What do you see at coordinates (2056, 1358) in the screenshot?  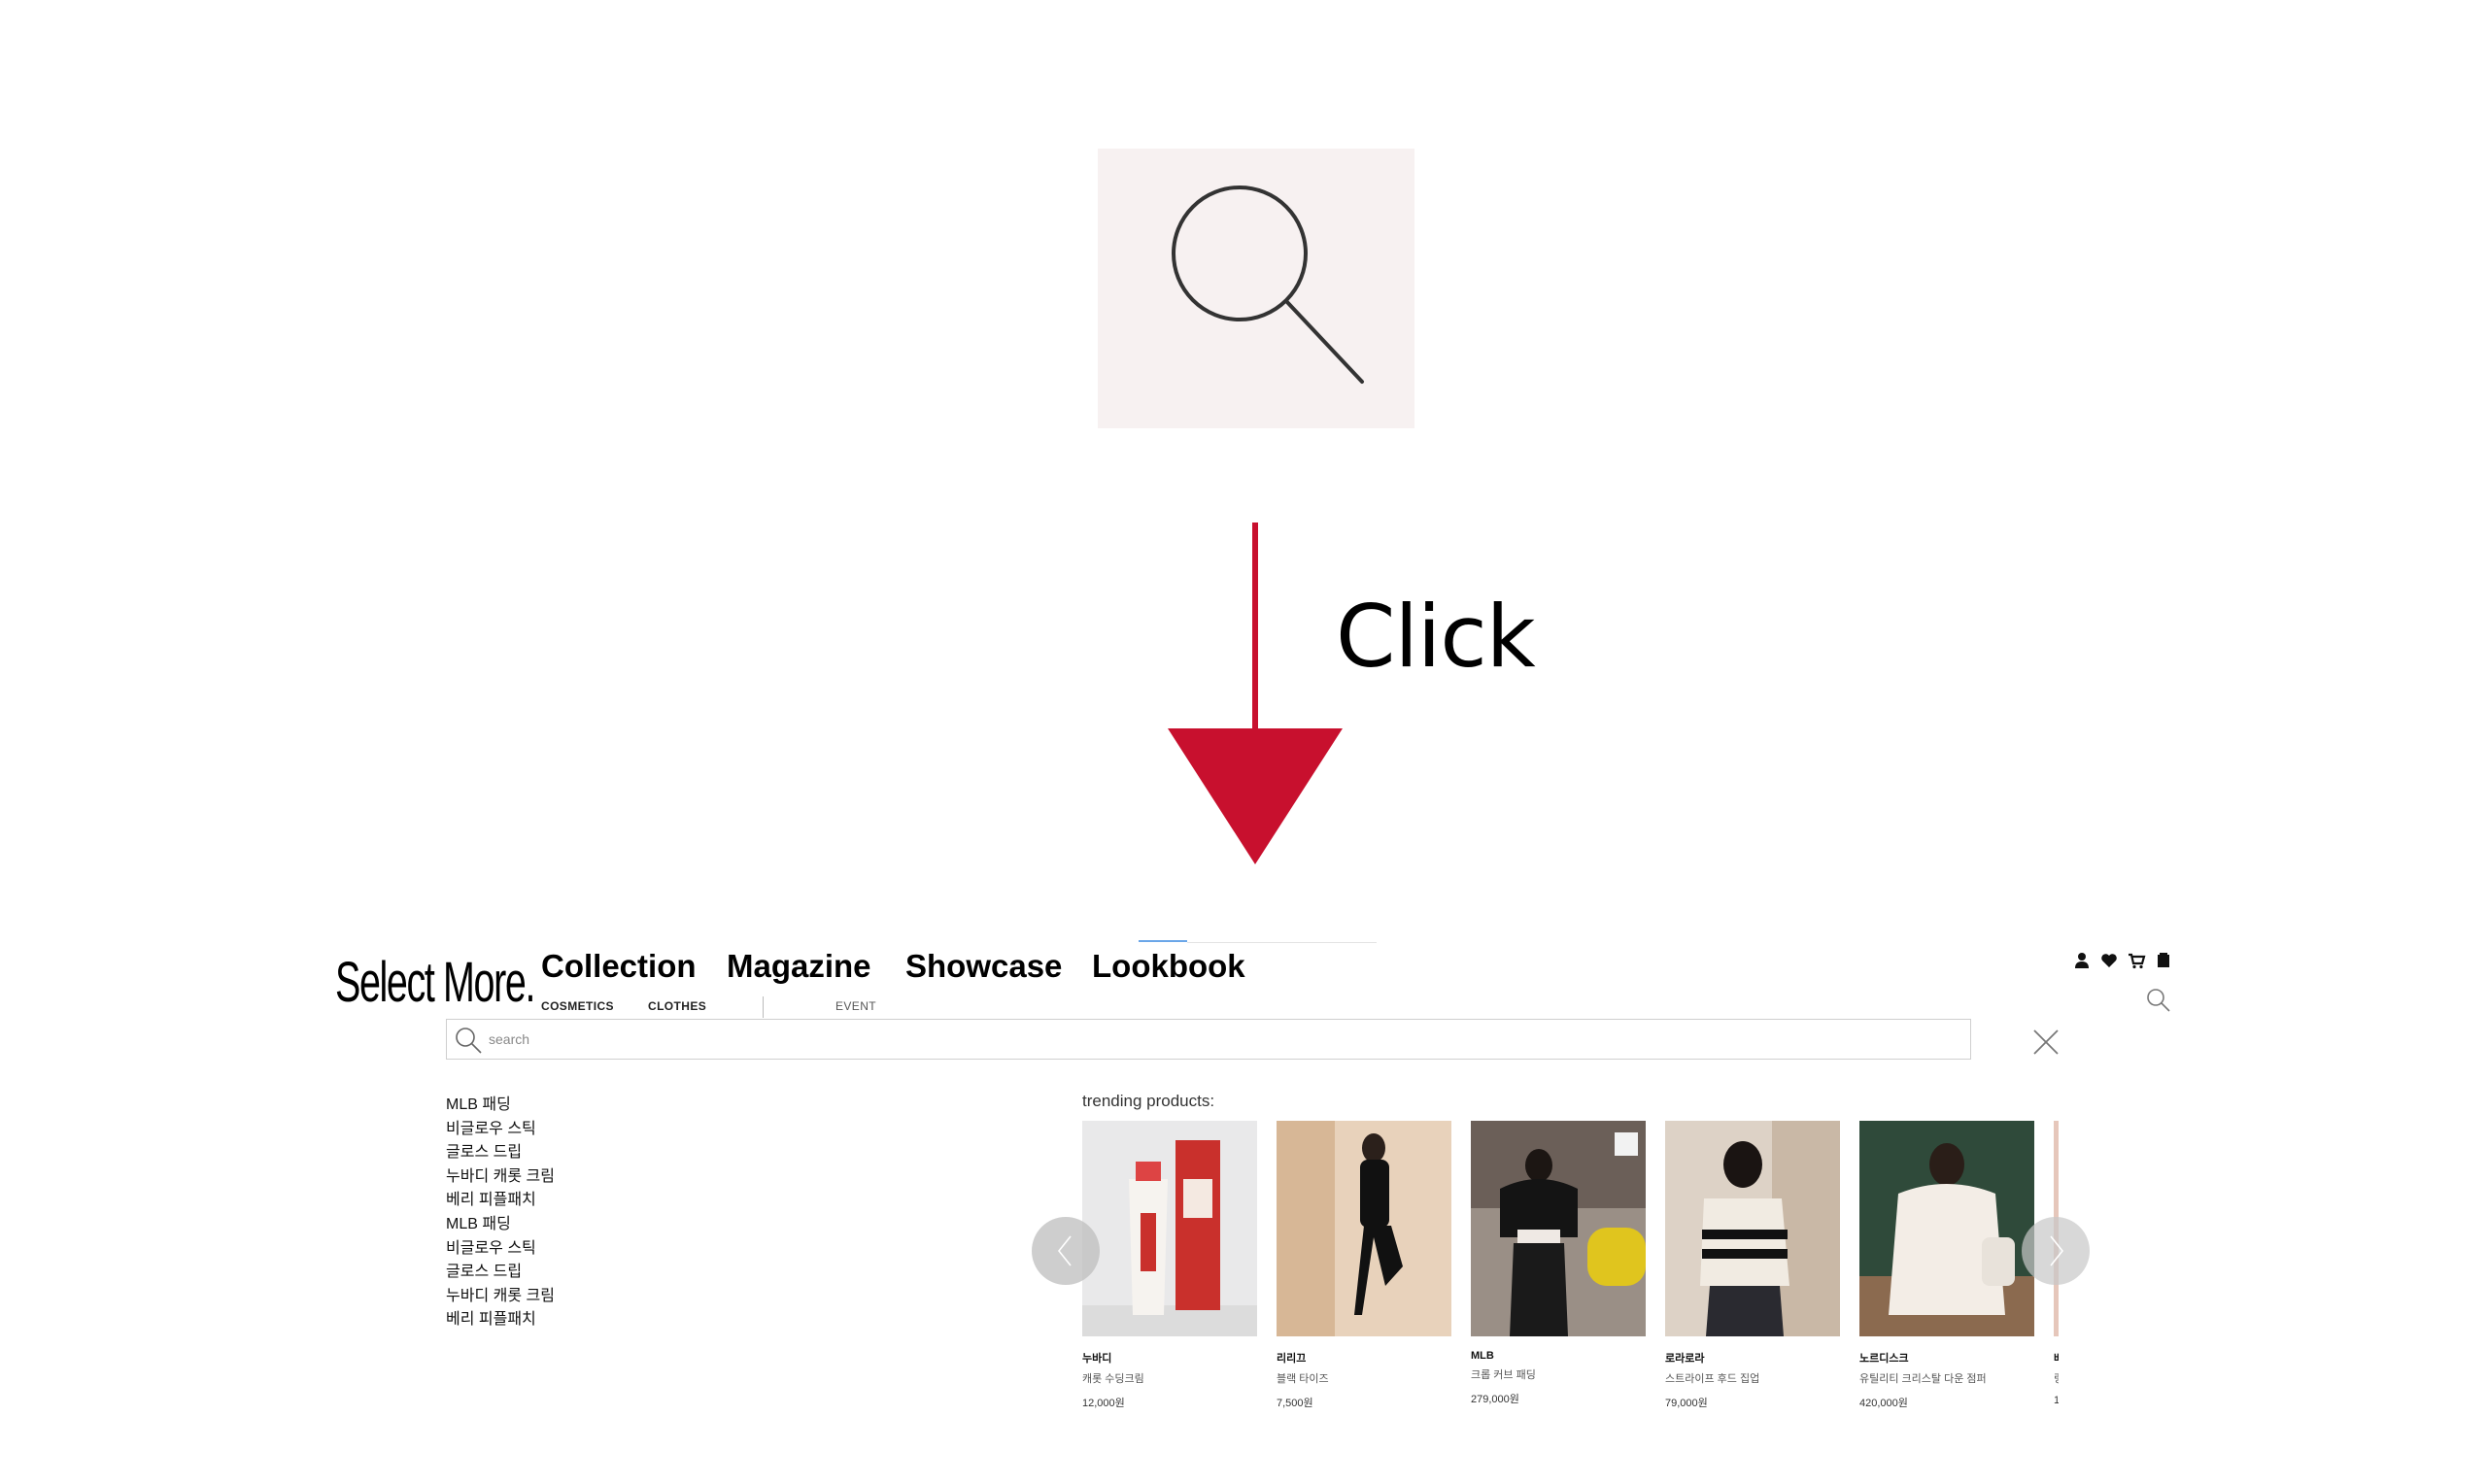 I see `product-brand: 베` at bounding box center [2056, 1358].